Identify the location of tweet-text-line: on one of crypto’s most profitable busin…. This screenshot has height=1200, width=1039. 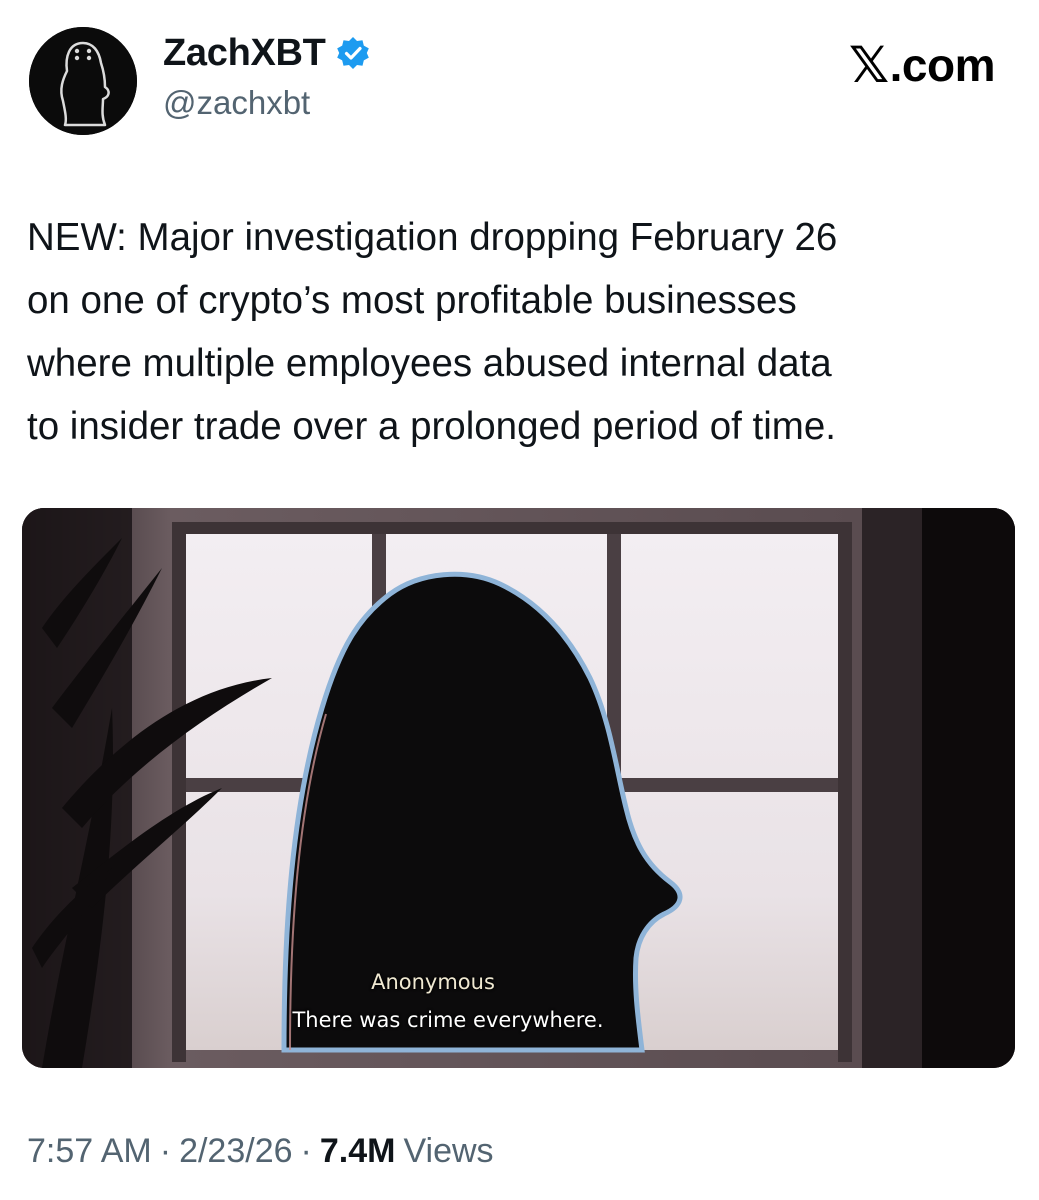
(412, 300).